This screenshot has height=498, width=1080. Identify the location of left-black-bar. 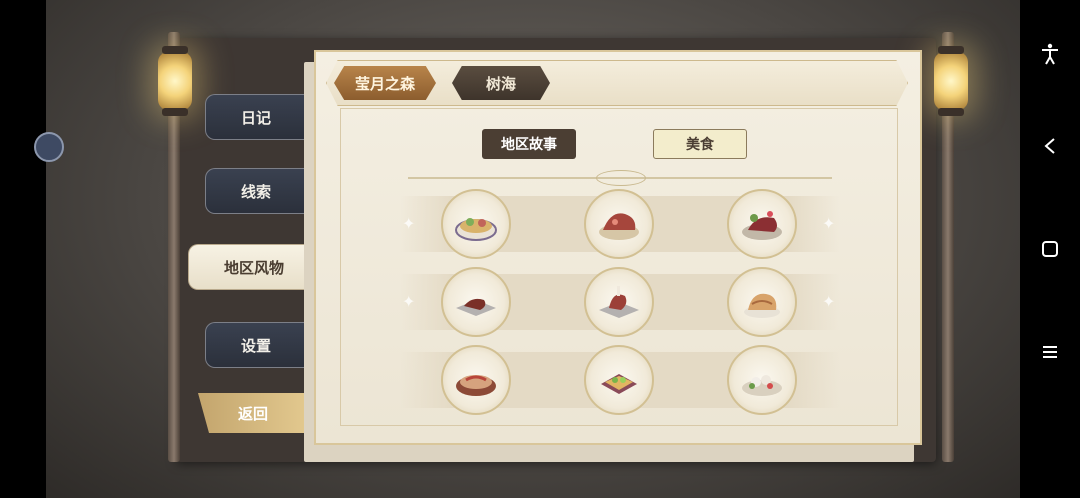
(23, 249).